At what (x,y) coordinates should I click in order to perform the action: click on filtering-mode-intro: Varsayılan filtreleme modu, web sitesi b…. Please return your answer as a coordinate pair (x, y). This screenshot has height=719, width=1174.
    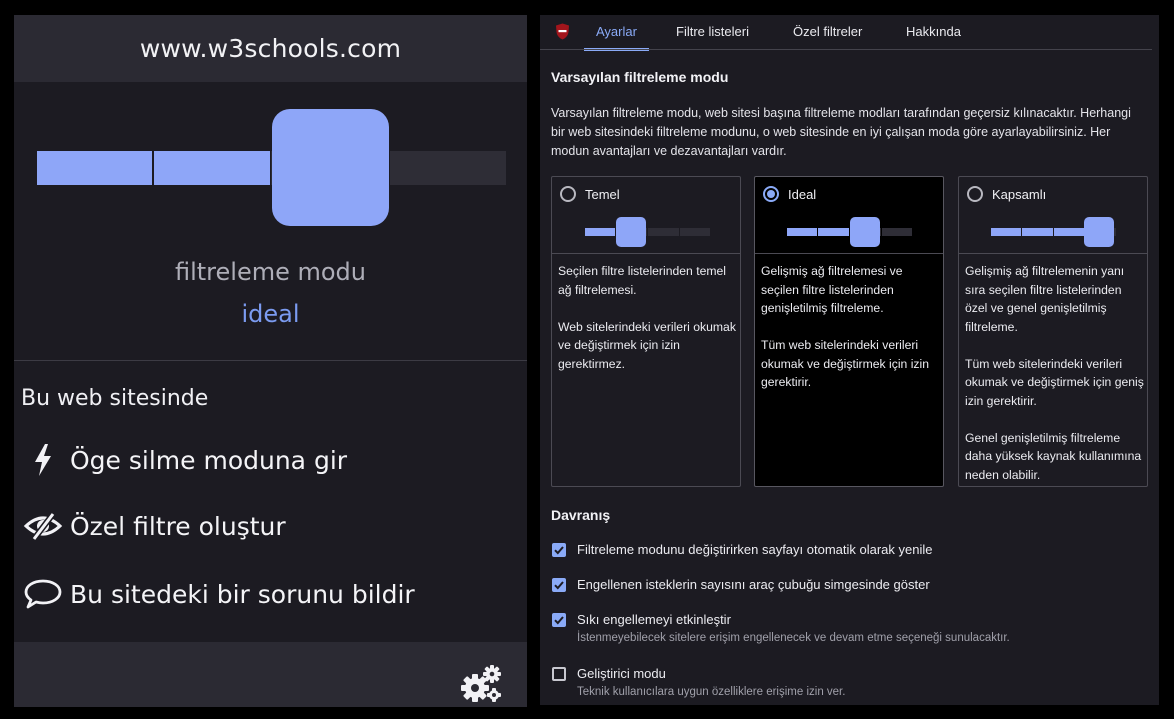
    Looking at the image, I should click on (841, 132).